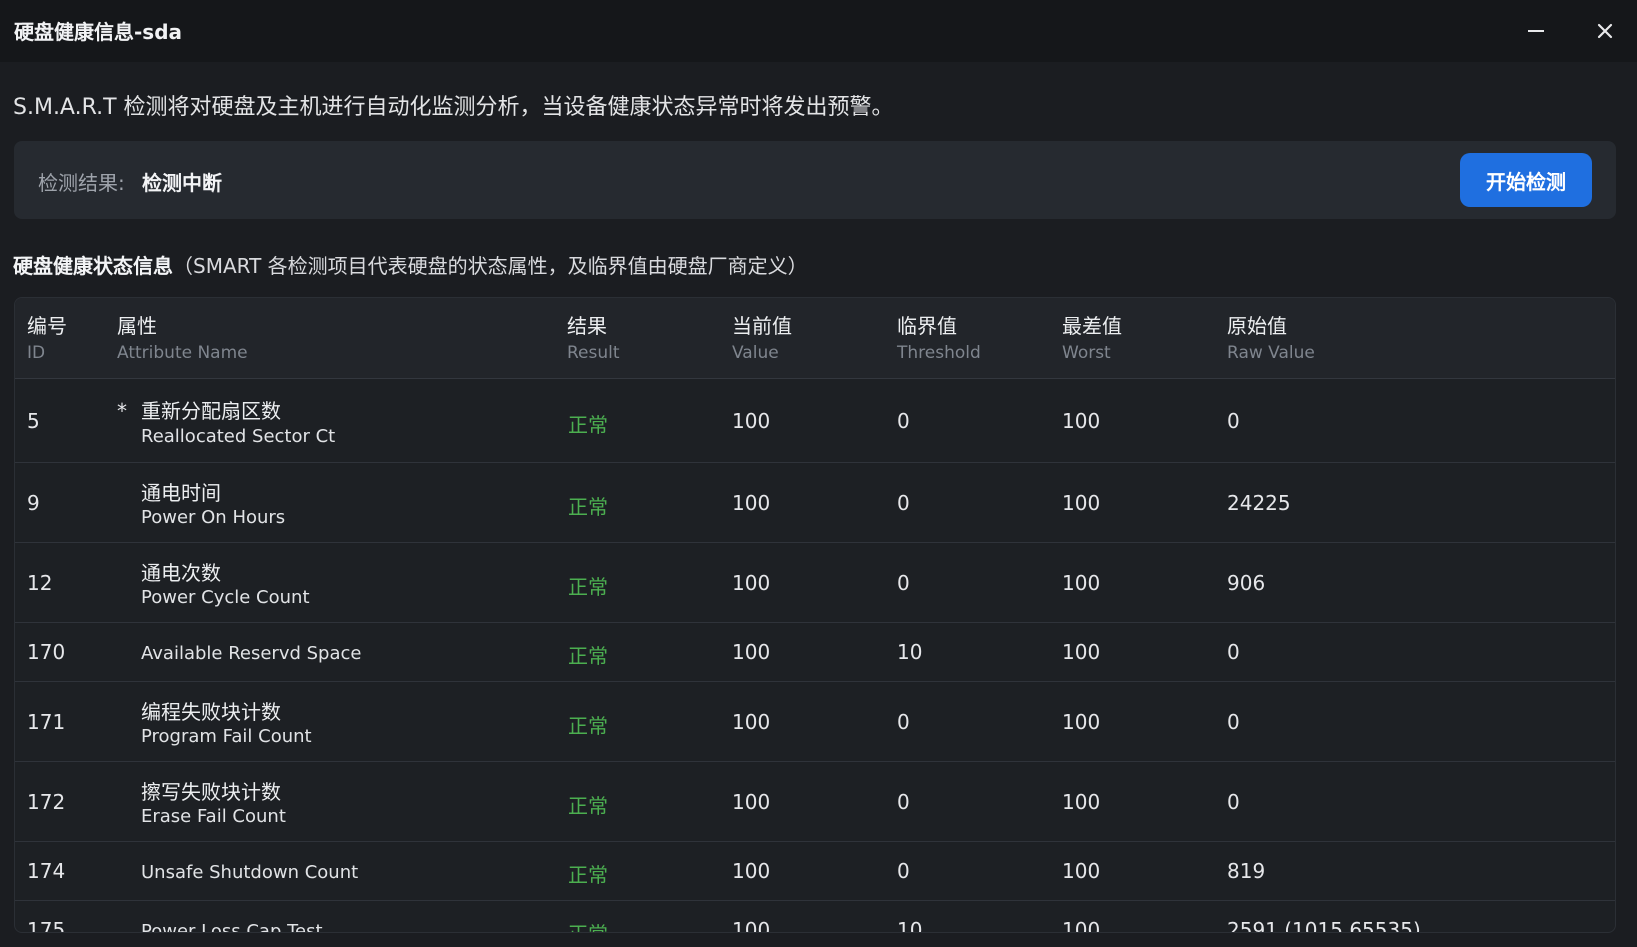 The width and height of the screenshot is (1637, 947). I want to click on col-header-cn: 原始值, so click(1257, 326).